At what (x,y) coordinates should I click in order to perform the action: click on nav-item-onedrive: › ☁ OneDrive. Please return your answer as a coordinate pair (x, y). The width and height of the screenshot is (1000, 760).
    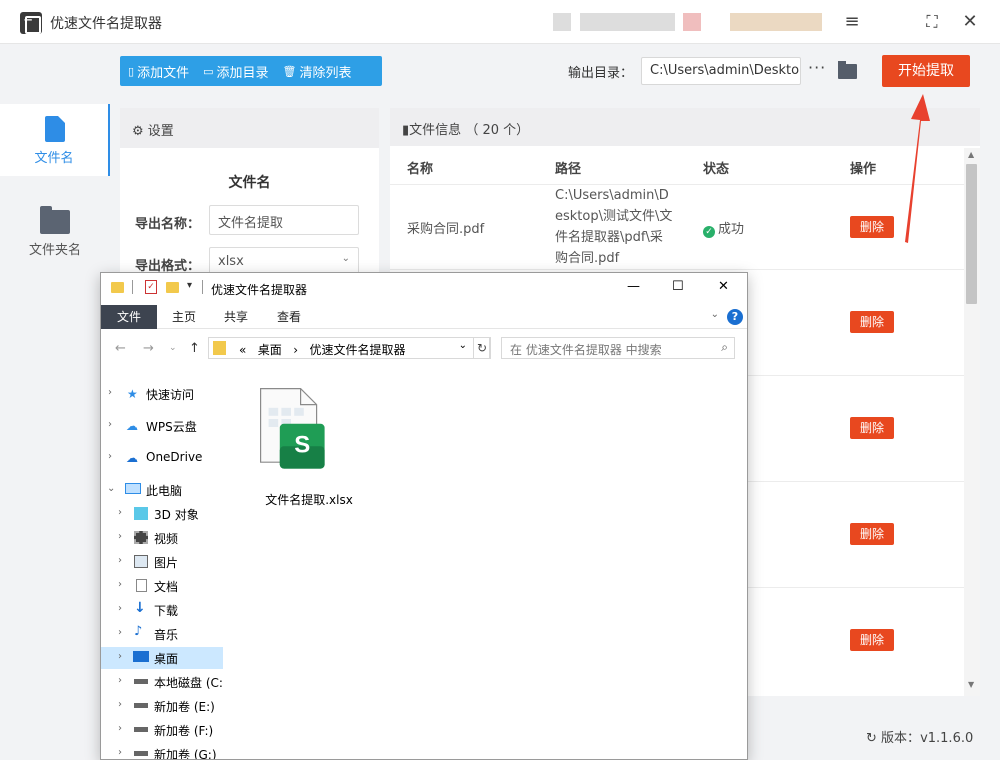
    Looking at the image, I should click on (162, 458).